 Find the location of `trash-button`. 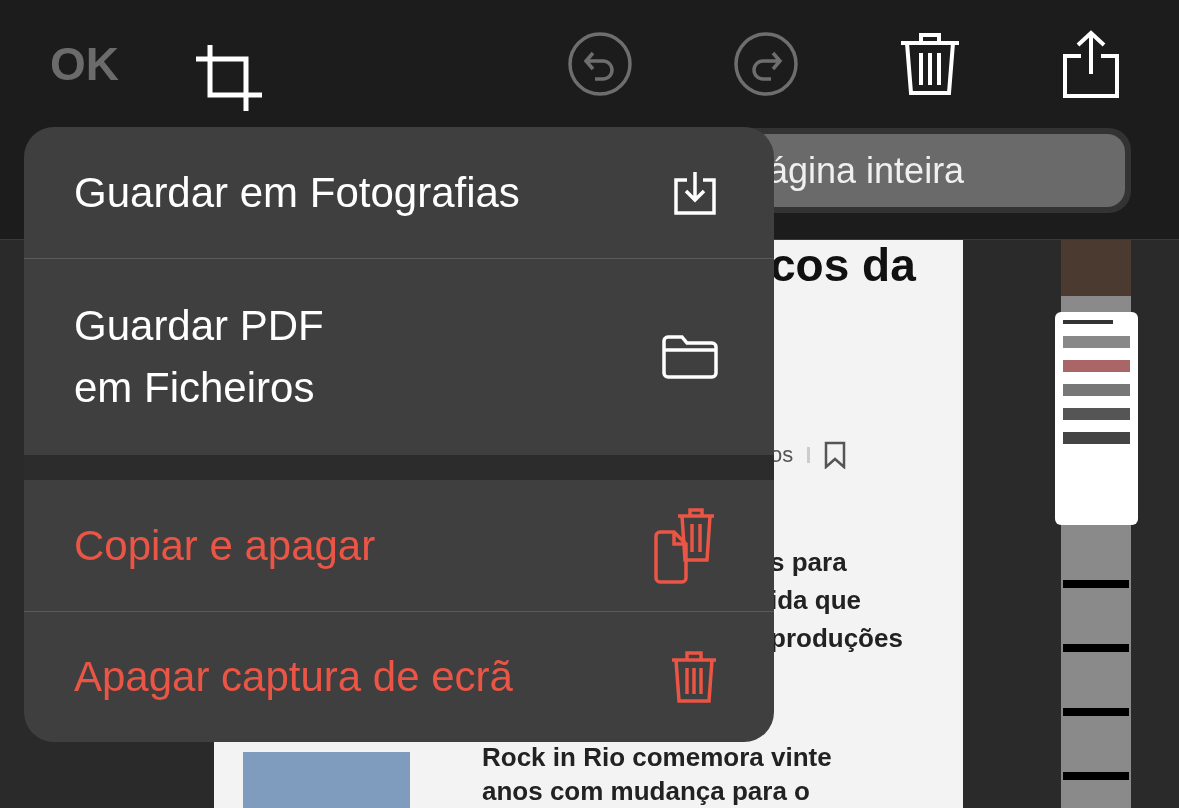

trash-button is located at coordinates (930, 64).